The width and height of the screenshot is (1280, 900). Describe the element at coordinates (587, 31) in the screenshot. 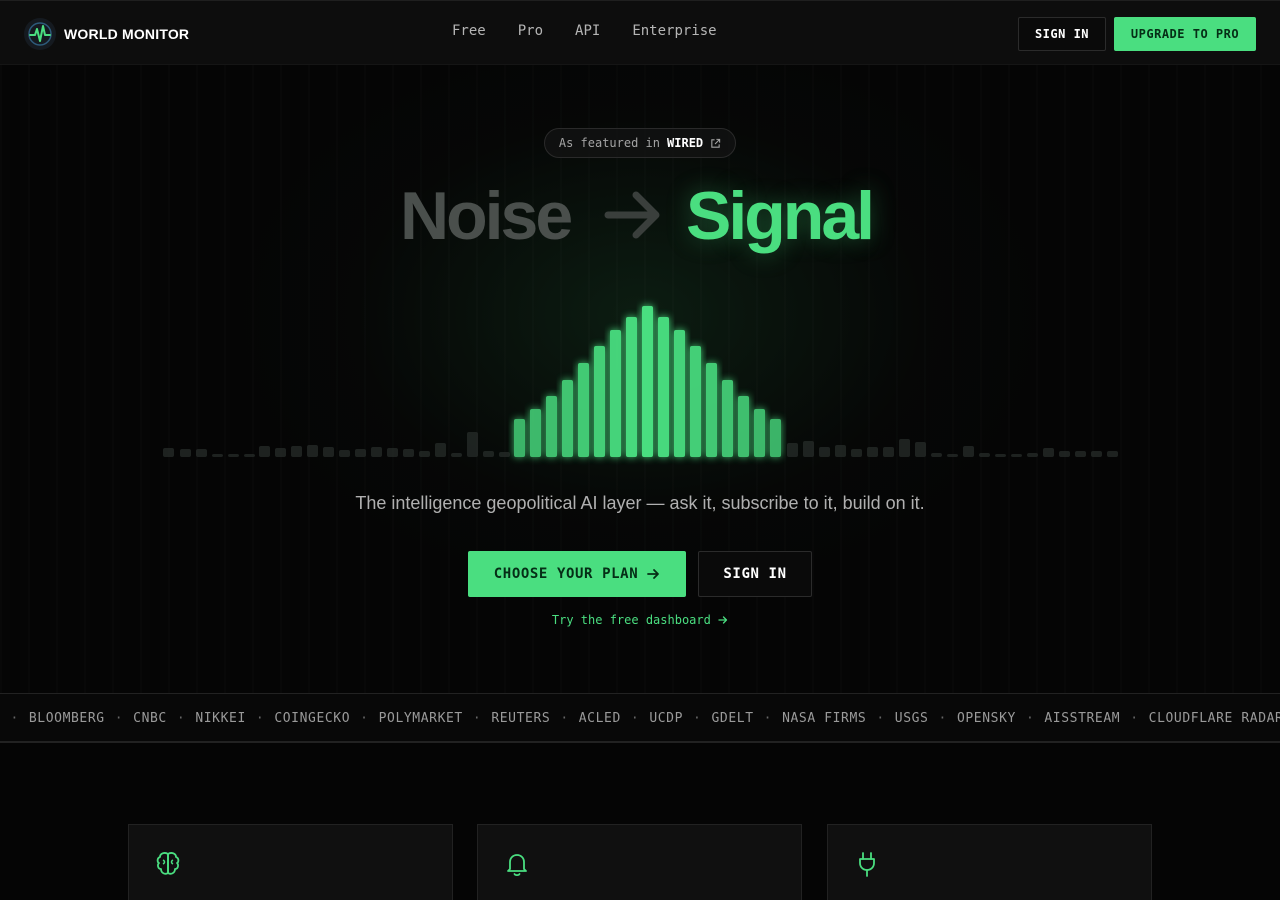

I see `nav-link-api: API` at that location.